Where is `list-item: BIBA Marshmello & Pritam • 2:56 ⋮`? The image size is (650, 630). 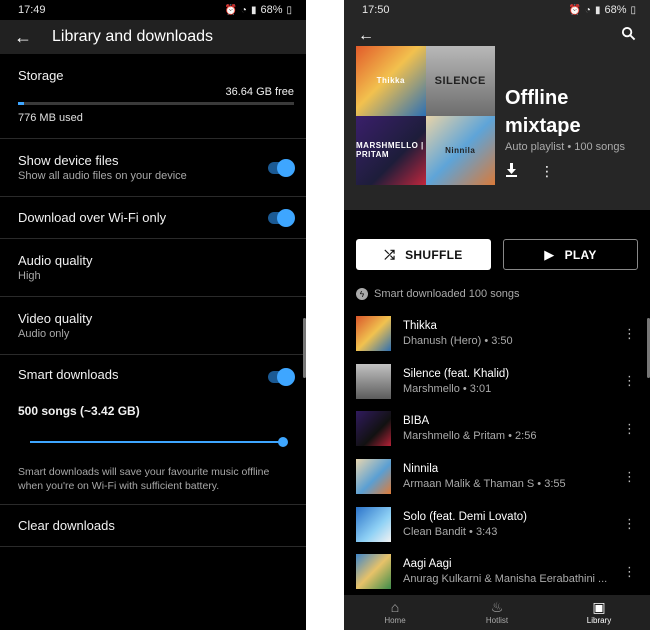
list-item: BIBA Marshmello & Pritam • 2:56 ⋮ is located at coordinates (497, 429).